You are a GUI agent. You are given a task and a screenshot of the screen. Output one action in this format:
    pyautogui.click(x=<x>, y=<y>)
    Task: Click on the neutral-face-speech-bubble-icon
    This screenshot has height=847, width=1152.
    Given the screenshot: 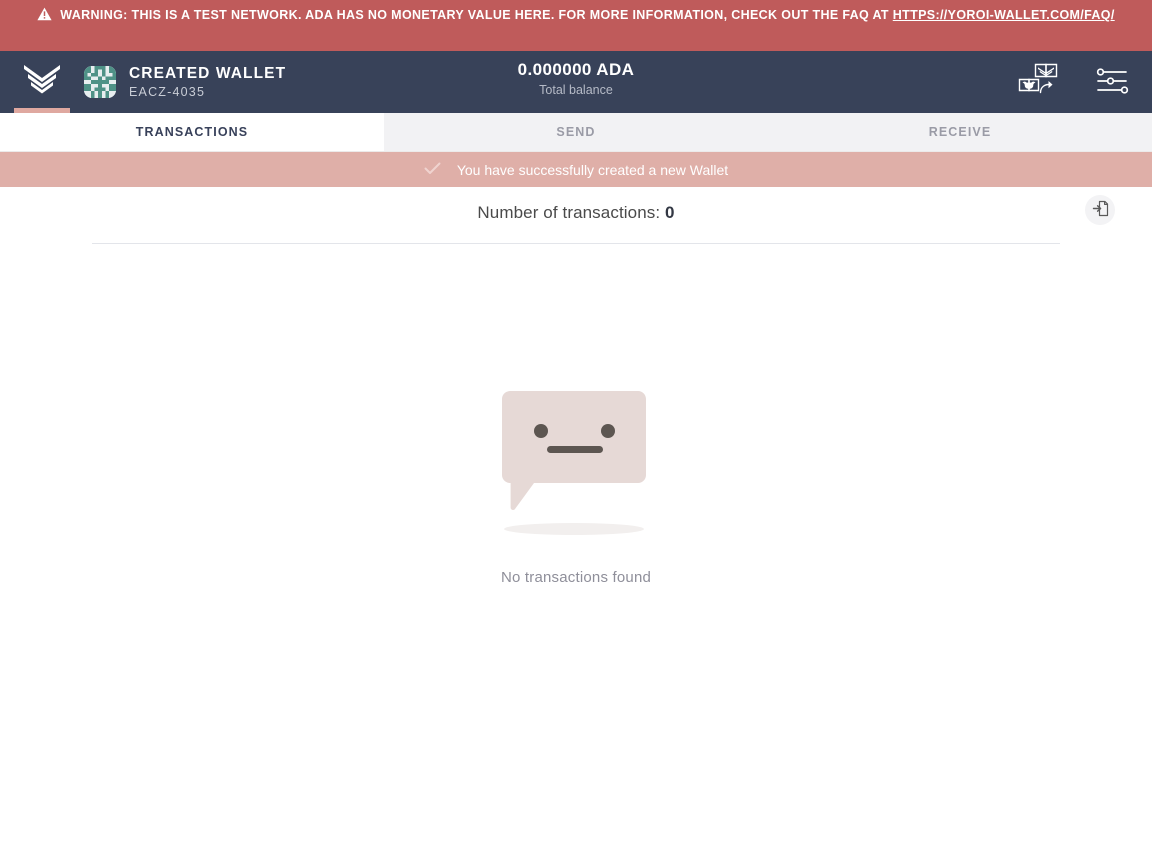 What is the action you would take?
    pyautogui.click(x=576, y=463)
    